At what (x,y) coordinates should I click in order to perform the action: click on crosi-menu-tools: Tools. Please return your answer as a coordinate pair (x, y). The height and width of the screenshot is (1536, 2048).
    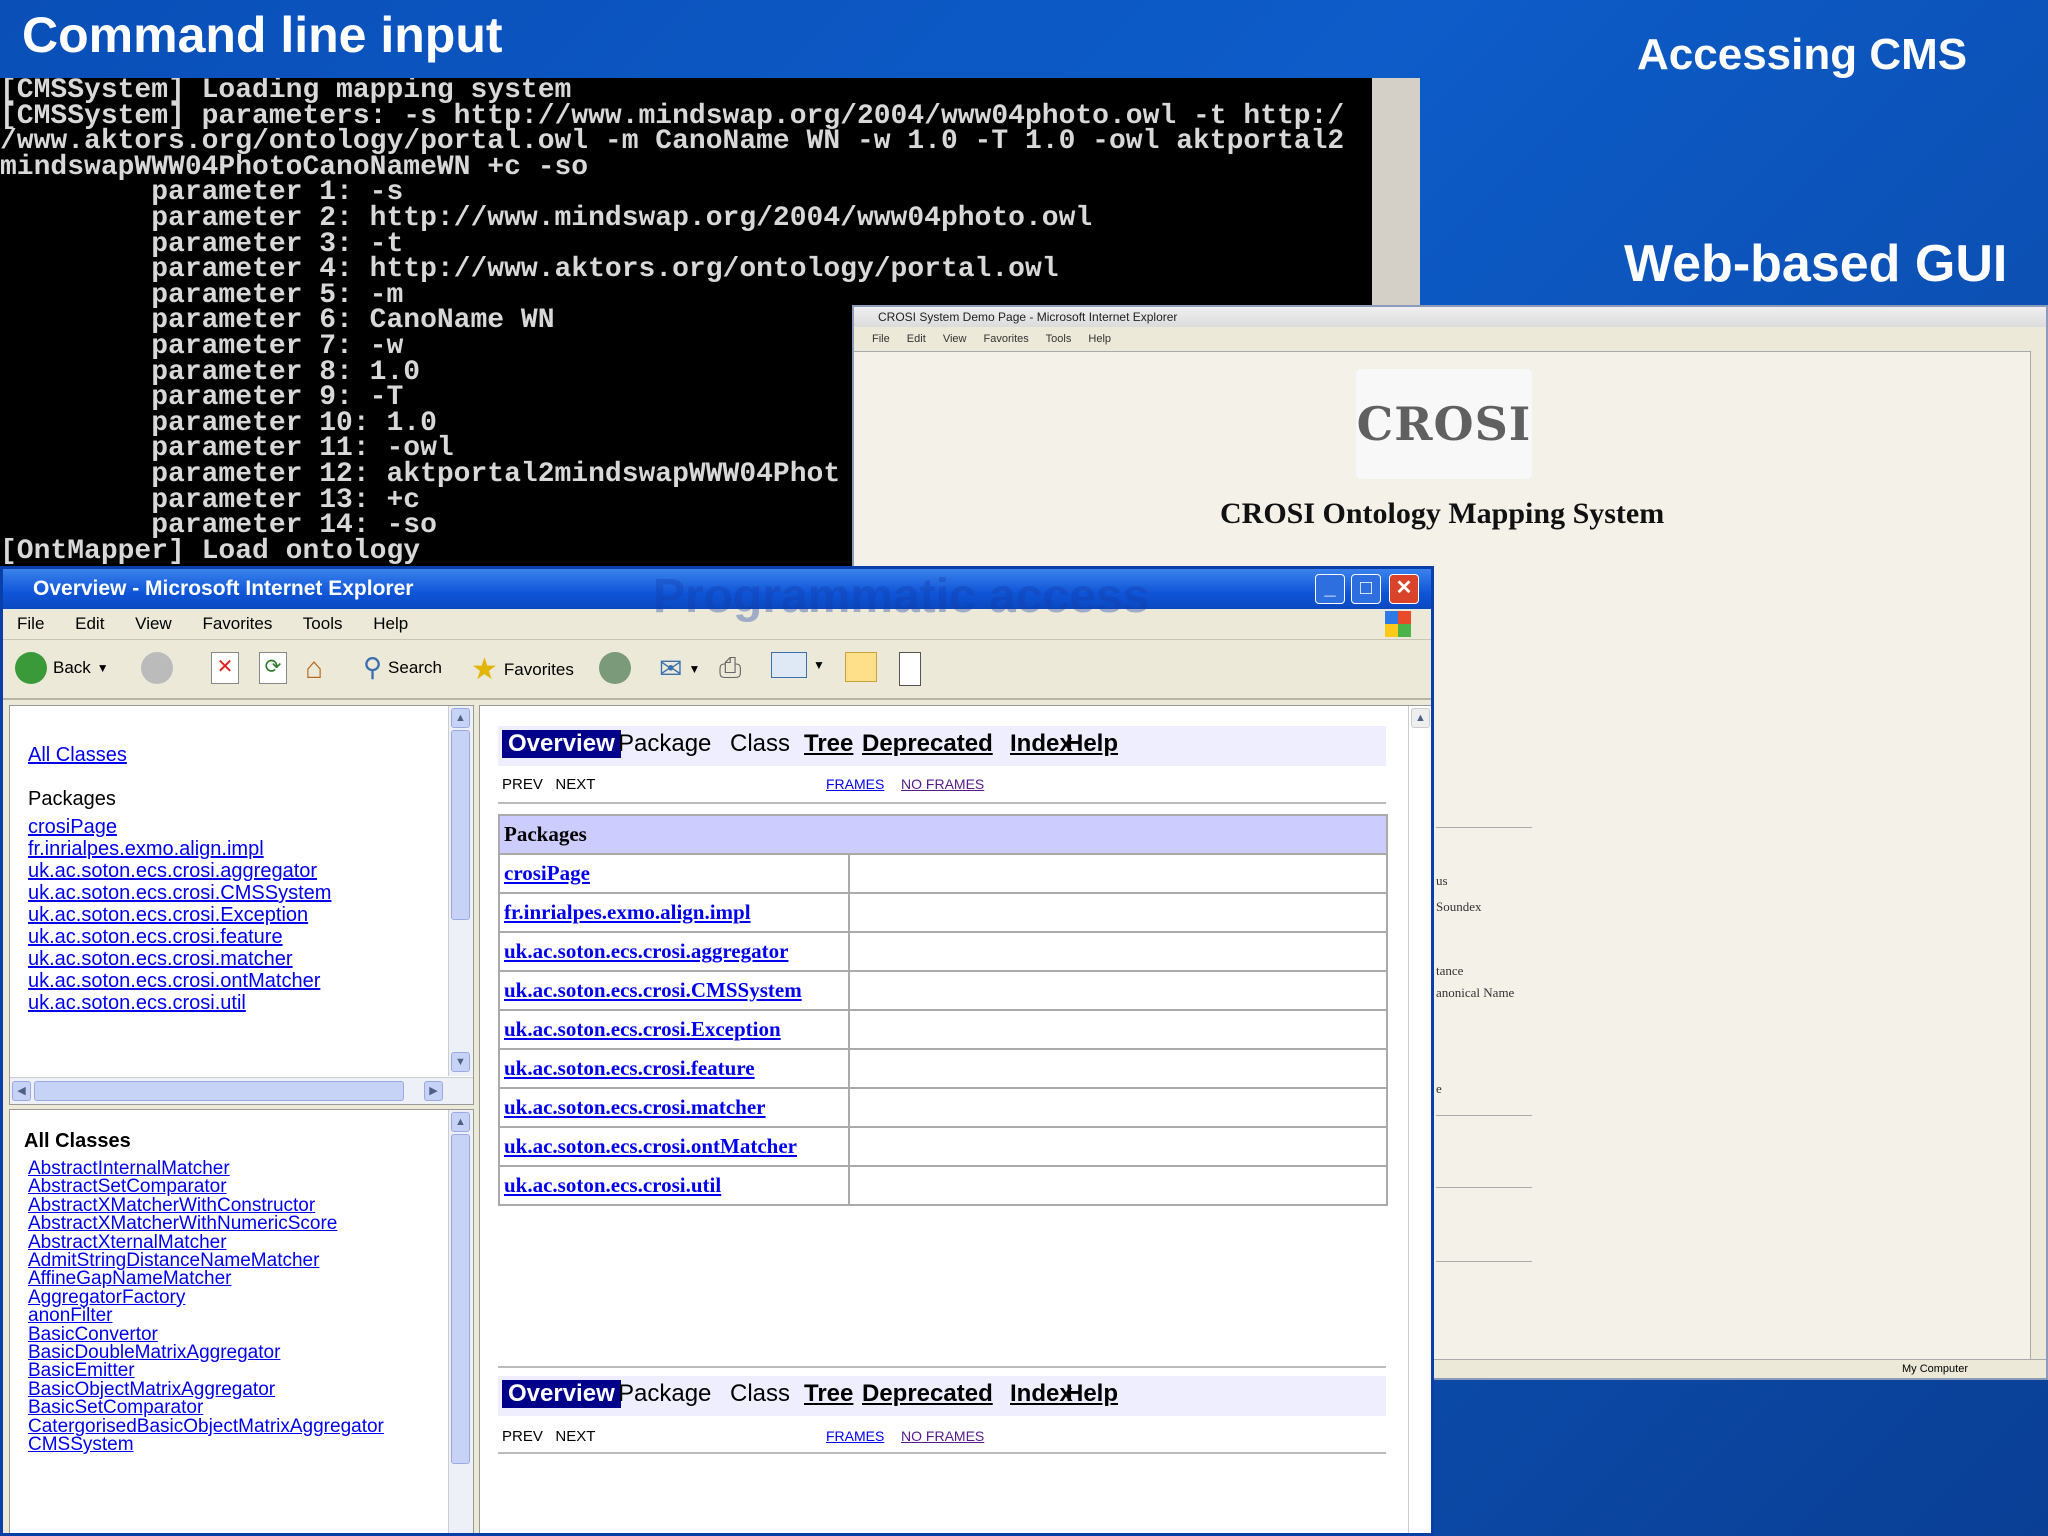
    Looking at the image, I should click on (1059, 339).